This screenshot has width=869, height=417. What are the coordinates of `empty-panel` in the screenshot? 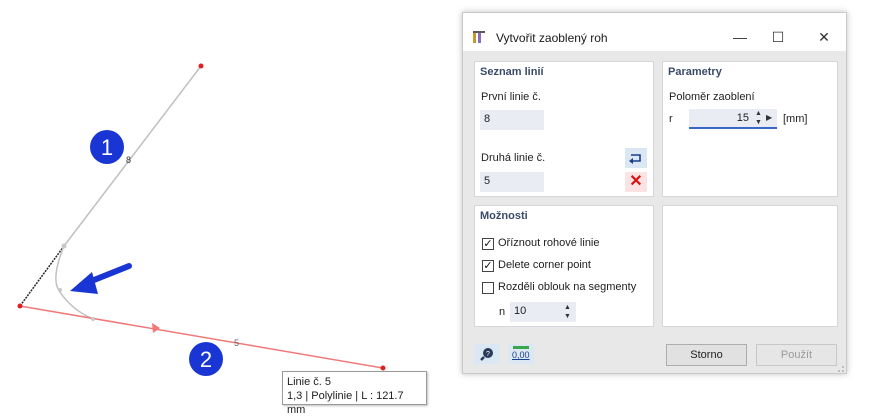 It's located at (750, 266).